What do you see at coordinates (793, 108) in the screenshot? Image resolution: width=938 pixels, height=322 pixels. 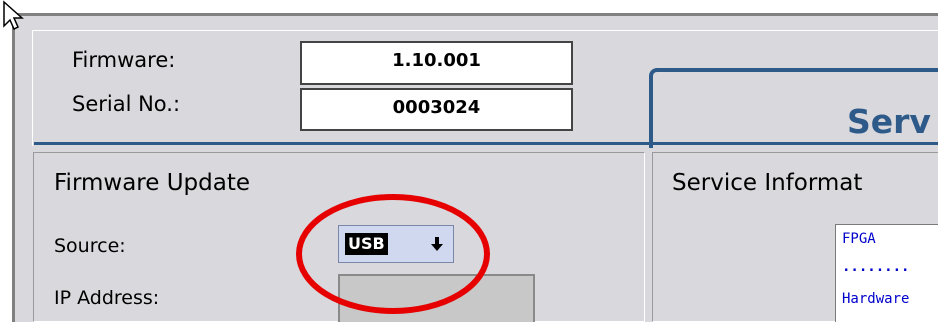 I see `service-tab: Serv` at bounding box center [793, 108].